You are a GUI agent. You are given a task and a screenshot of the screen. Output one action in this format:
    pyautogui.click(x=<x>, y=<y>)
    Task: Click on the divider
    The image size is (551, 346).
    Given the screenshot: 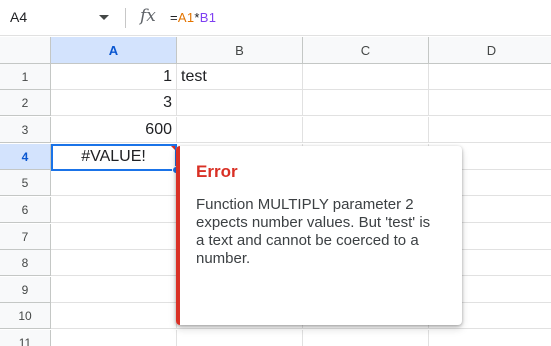 What is the action you would take?
    pyautogui.click(x=125, y=18)
    